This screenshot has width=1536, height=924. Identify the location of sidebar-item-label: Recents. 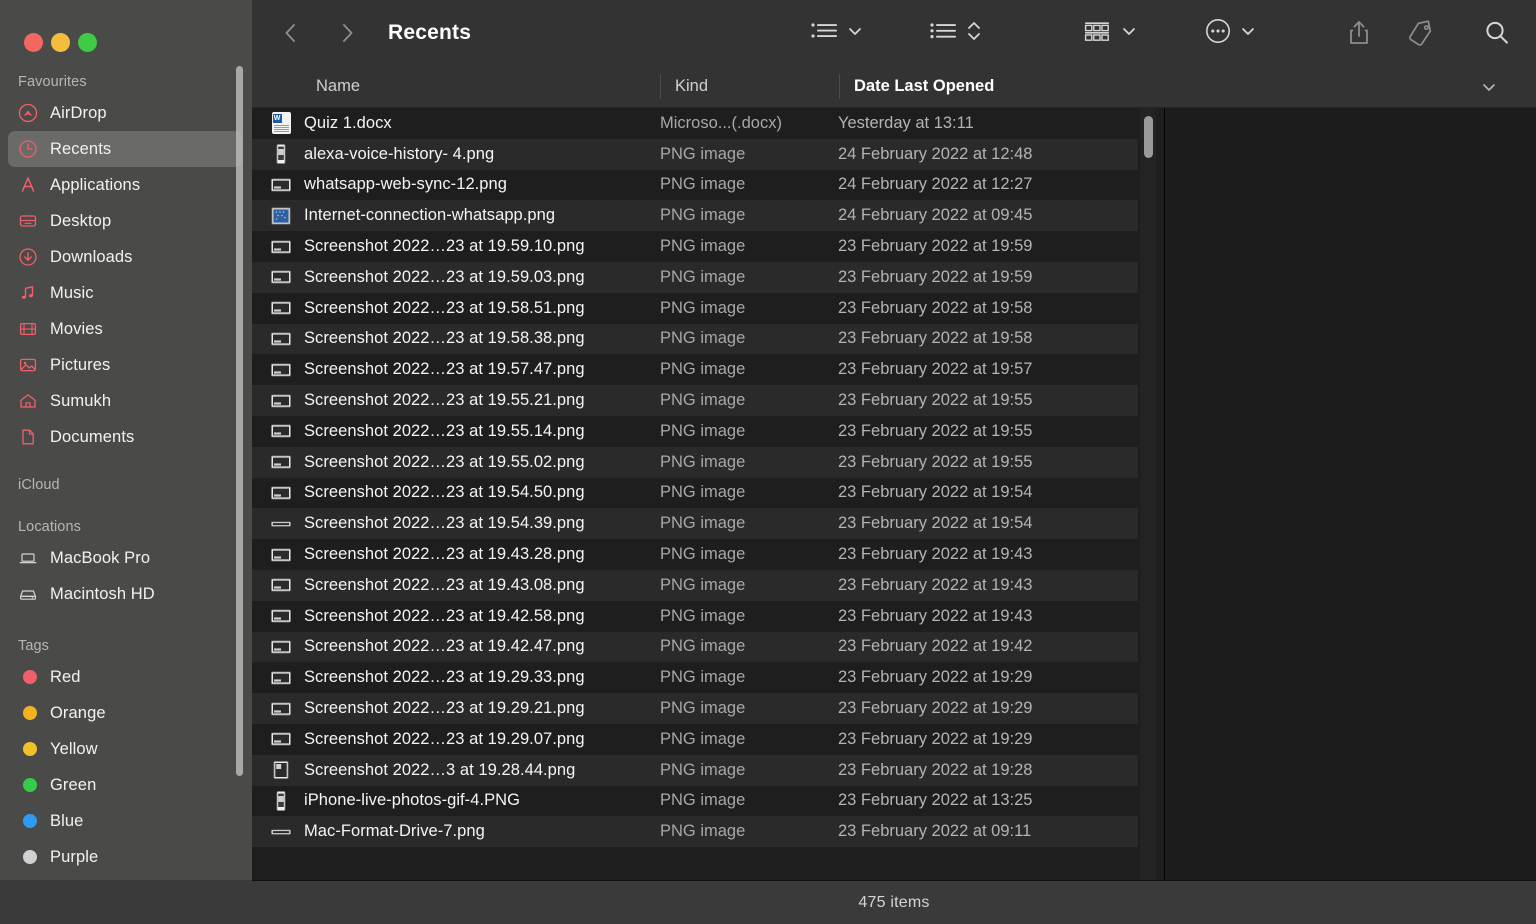
(81, 148).